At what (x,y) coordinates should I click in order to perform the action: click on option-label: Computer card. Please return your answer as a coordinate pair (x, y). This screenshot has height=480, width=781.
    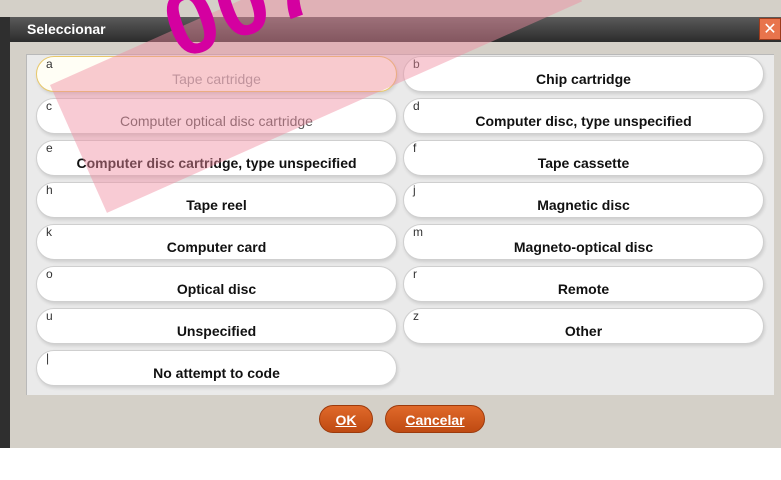
    Looking at the image, I should click on (216, 247).